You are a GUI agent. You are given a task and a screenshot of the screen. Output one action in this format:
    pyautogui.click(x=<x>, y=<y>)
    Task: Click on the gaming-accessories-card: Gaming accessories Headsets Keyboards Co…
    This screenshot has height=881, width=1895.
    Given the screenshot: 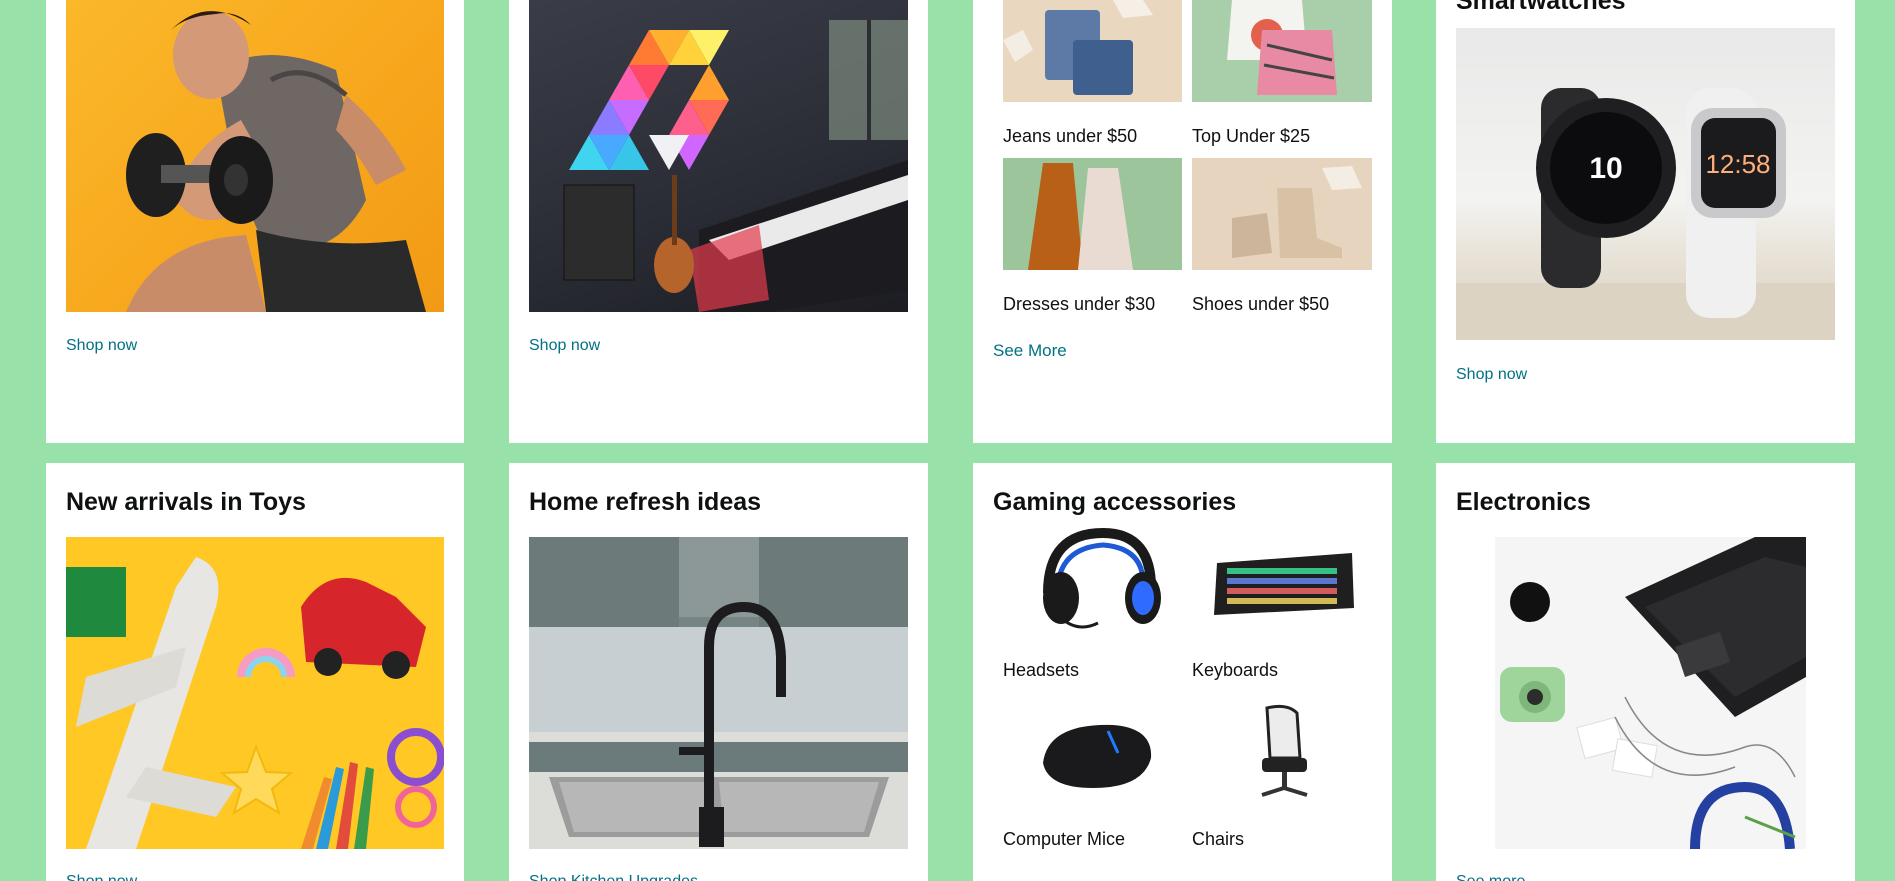 What is the action you would take?
    pyautogui.click(x=1182, y=672)
    